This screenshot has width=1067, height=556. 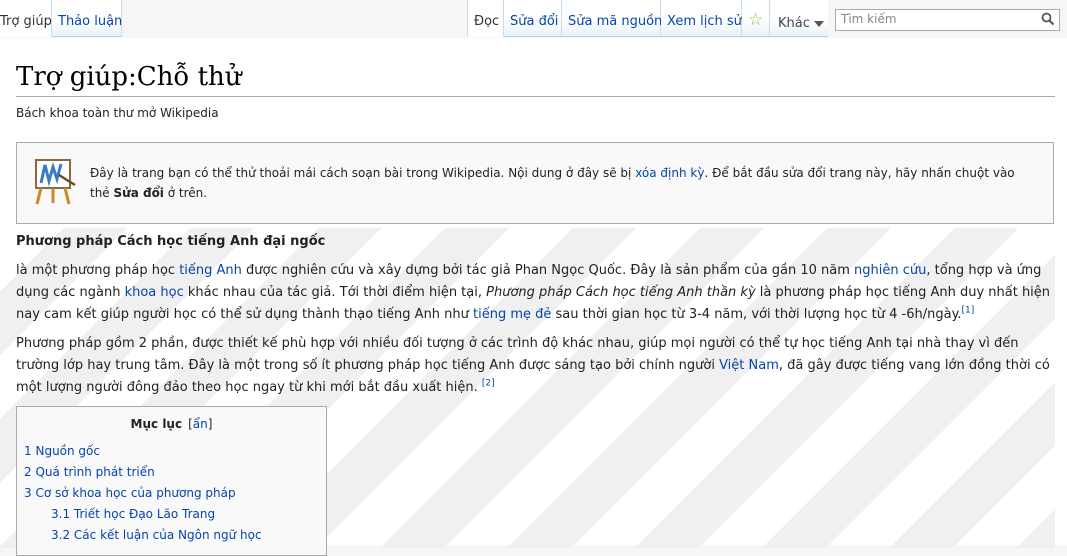 What do you see at coordinates (621, 292) in the screenshot?
I see `p1-italic: Phương pháp Cách học tiếng Anh thần kỳ` at bounding box center [621, 292].